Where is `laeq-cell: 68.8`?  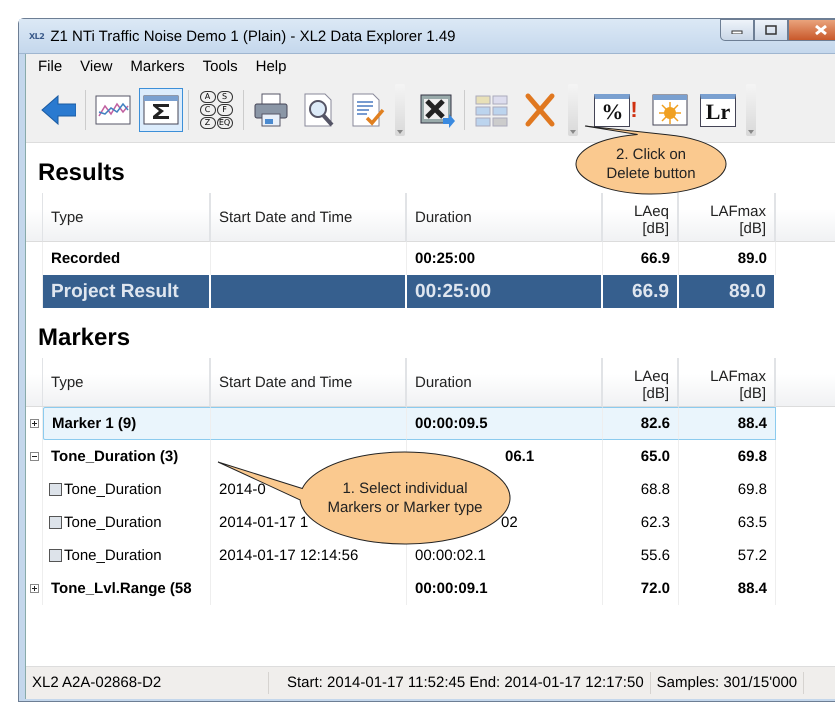 laeq-cell: 68.8 is located at coordinates (655, 489).